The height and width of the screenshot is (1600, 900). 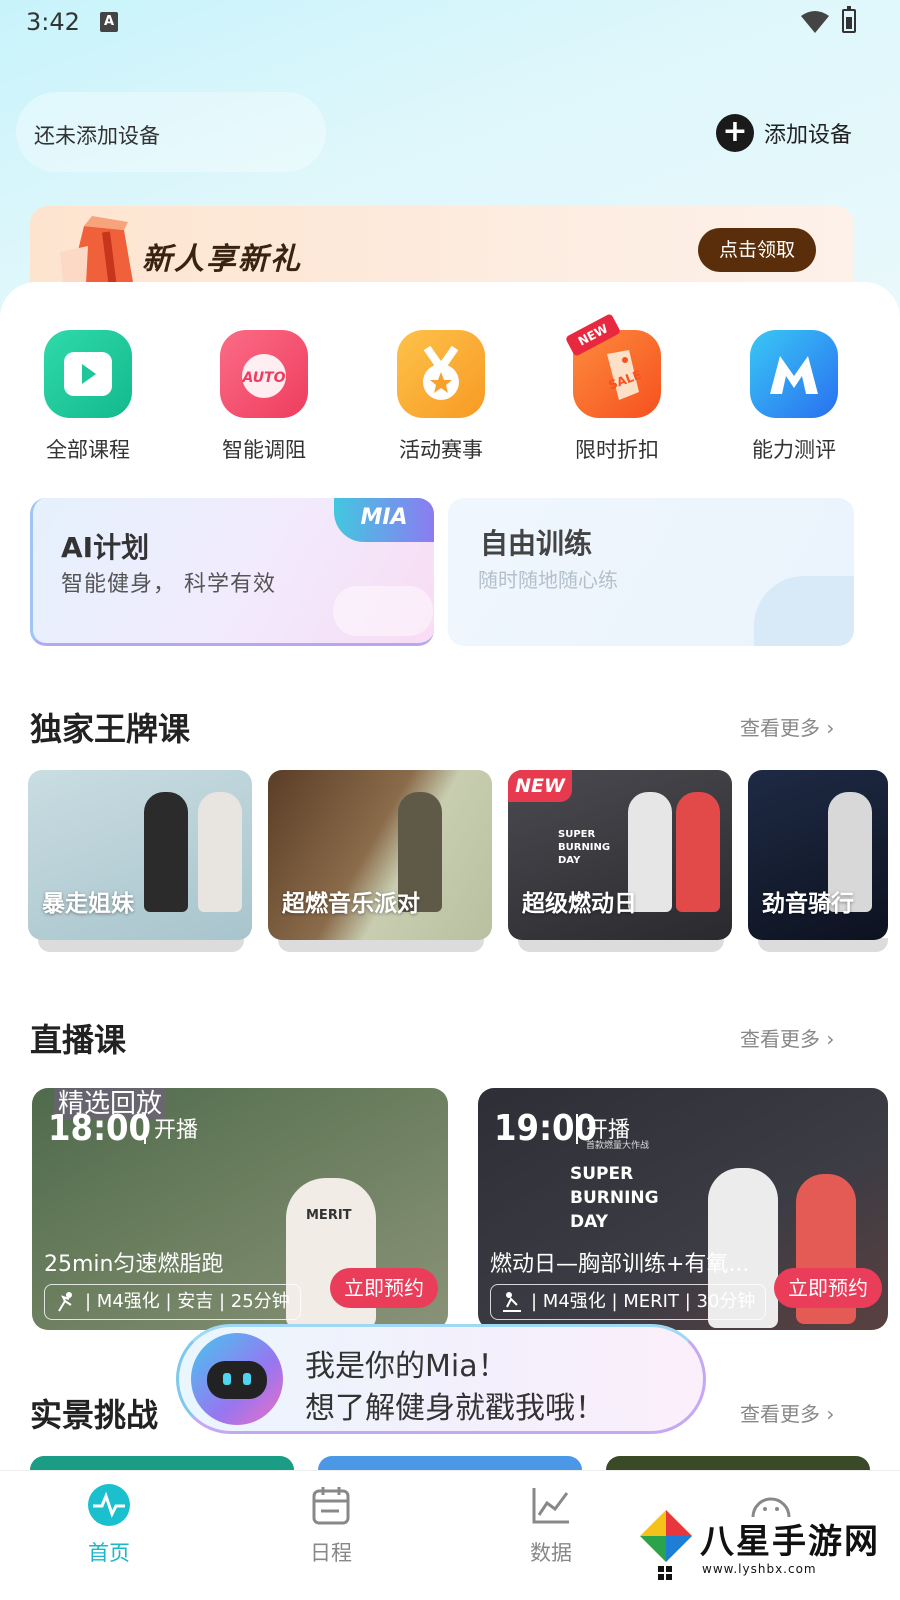 I want to click on category-all-courses: 全部课程, so click(x=88, y=397).